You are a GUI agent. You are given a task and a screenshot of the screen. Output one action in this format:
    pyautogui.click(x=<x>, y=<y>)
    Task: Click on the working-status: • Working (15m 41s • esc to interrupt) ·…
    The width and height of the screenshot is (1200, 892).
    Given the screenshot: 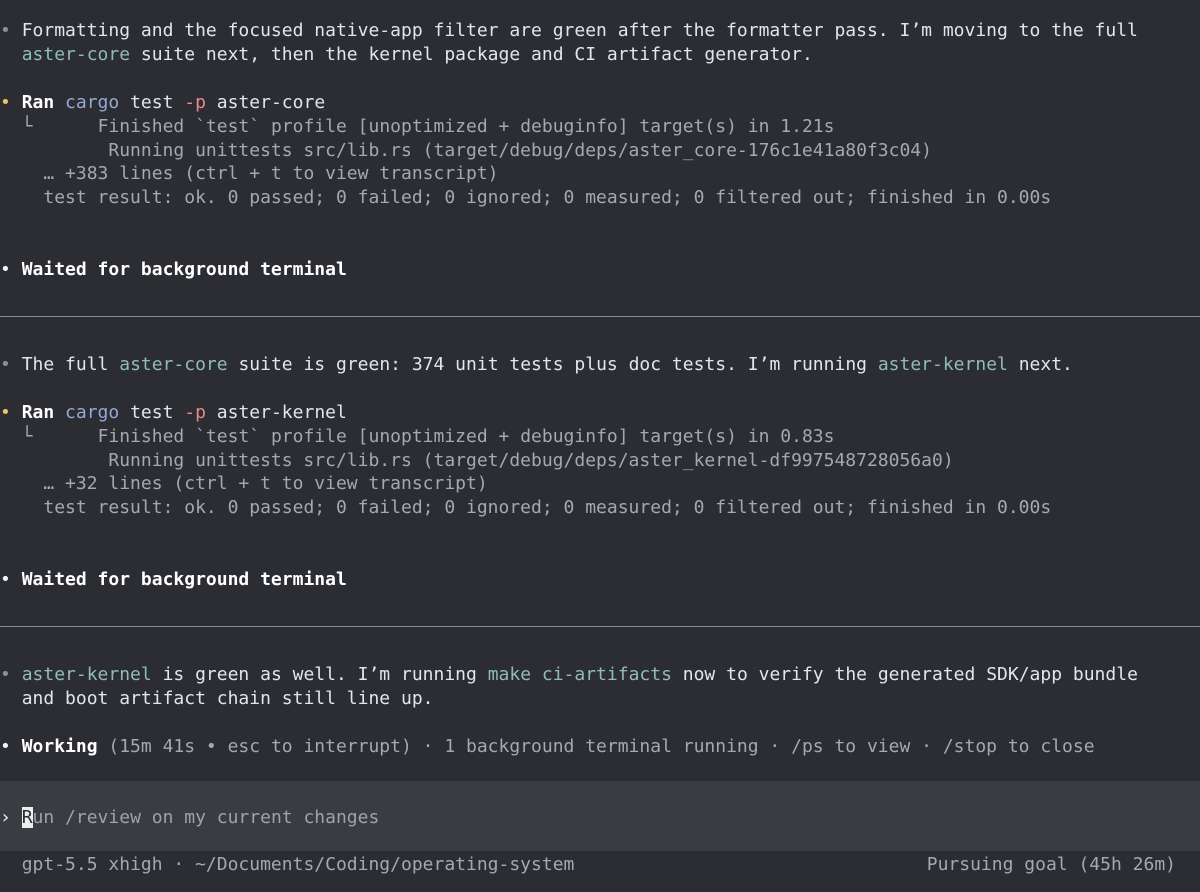 What is the action you would take?
    pyautogui.click(x=547, y=747)
    